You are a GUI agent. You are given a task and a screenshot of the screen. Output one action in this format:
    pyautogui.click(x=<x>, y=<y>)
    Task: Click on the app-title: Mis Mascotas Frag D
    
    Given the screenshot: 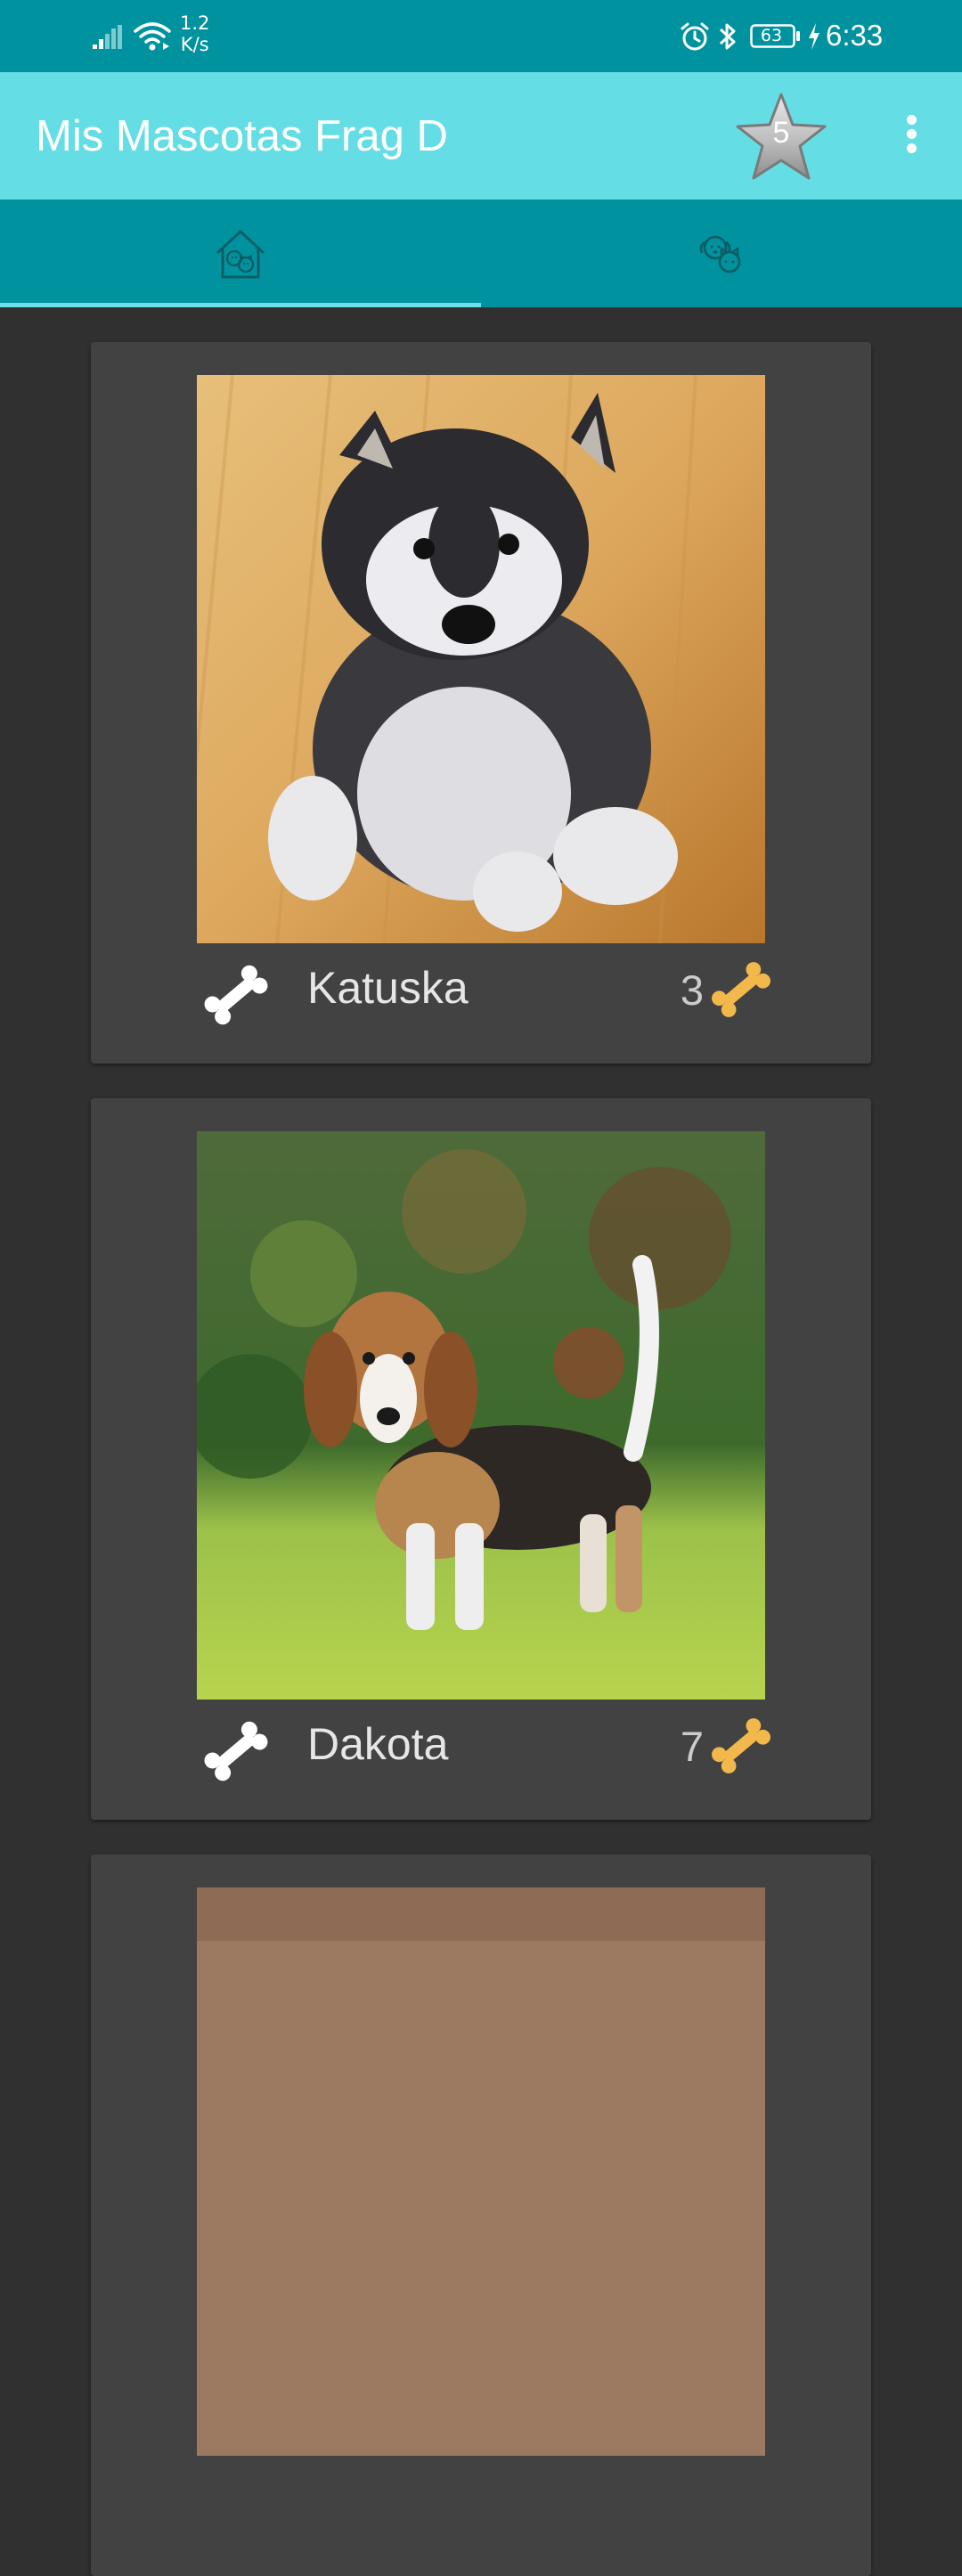 What is the action you would take?
    pyautogui.click(x=242, y=136)
    